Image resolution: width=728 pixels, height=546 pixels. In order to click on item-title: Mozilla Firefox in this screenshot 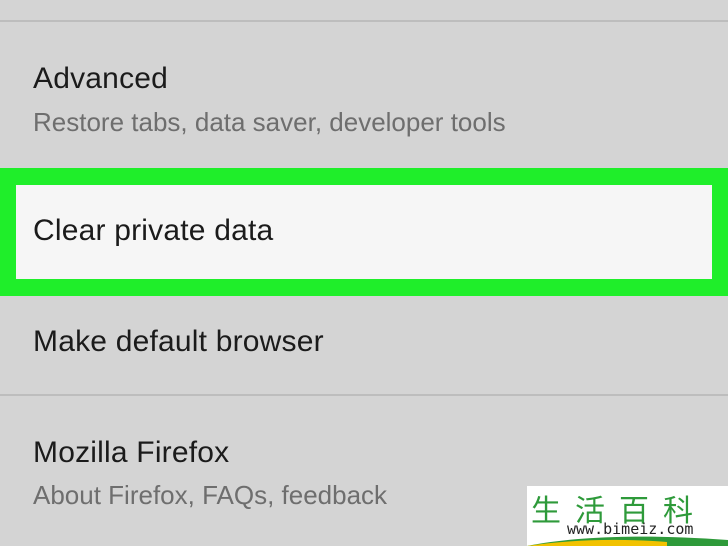, I will do `click(131, 452)`.